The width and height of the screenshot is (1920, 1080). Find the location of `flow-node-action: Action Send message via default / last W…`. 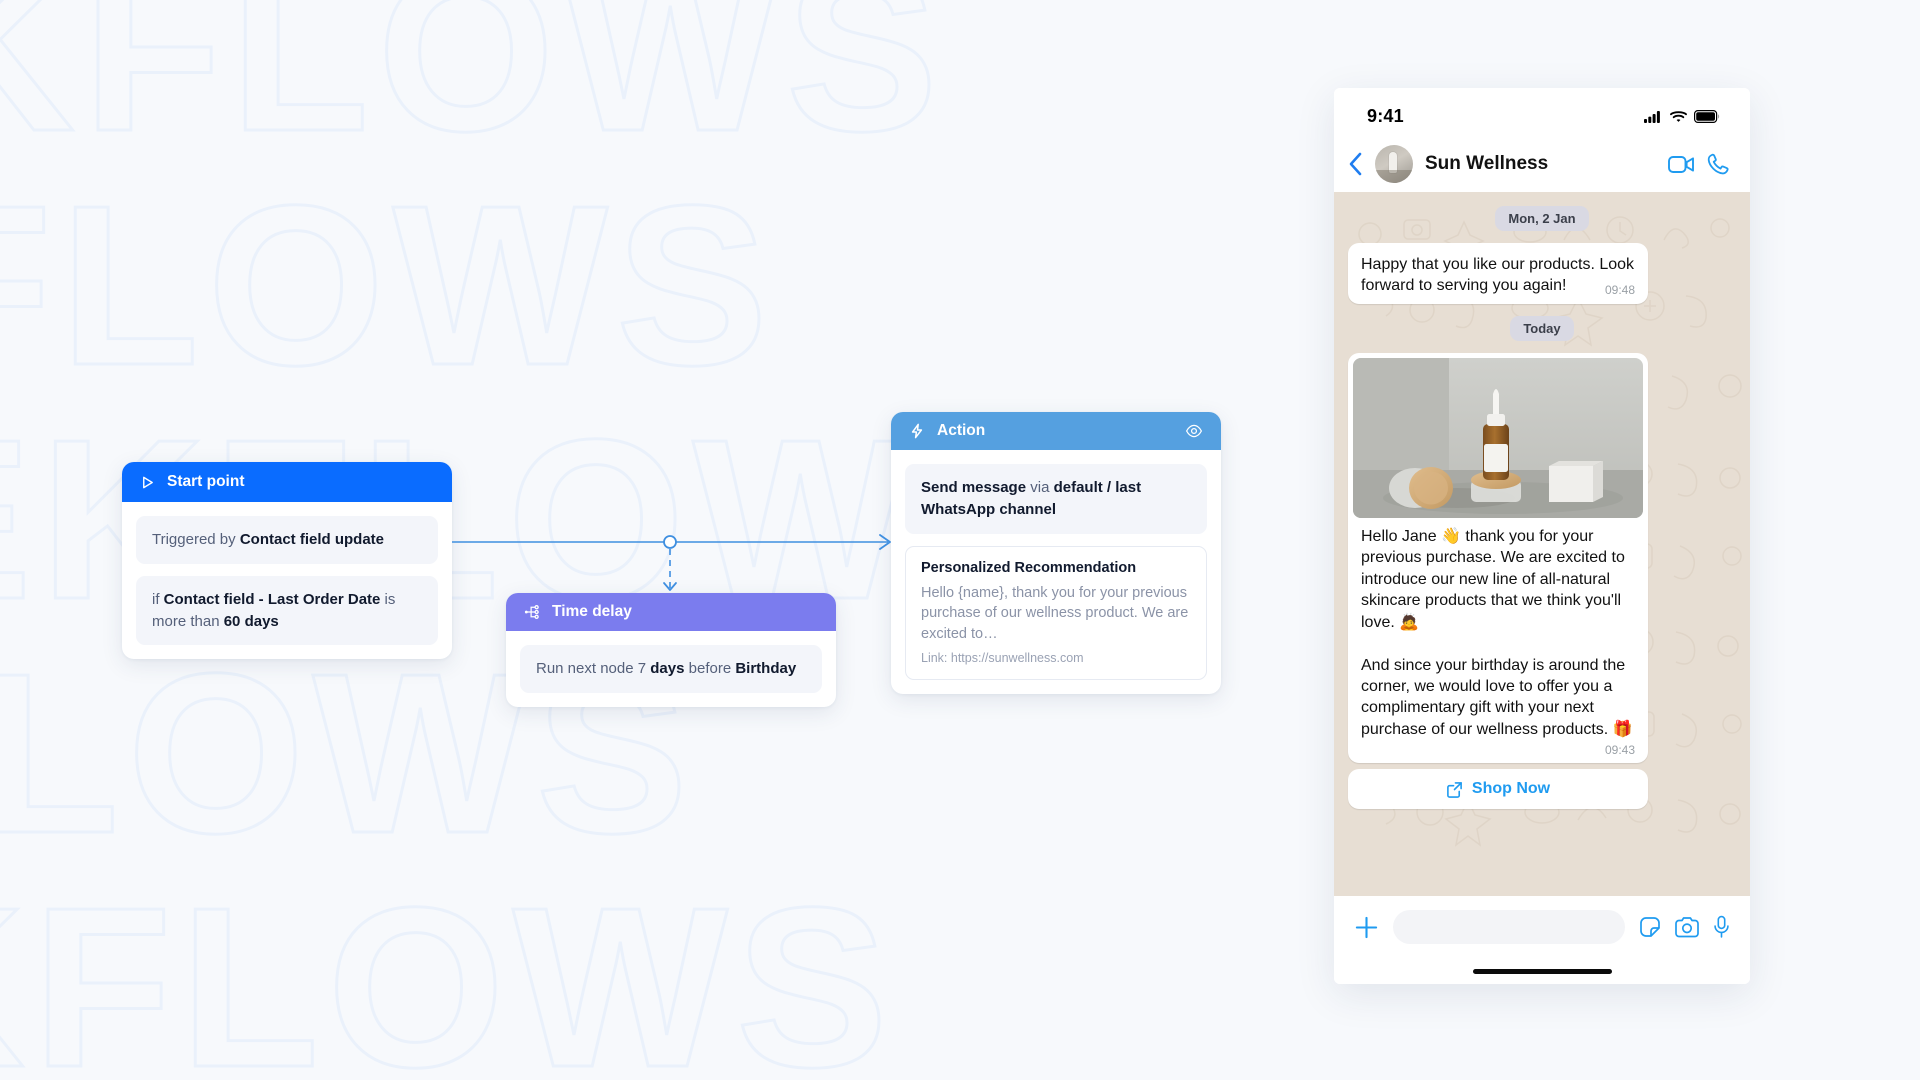

flow-node-action: Action Send message via default / last W… is located at coordinates (1056, 553).